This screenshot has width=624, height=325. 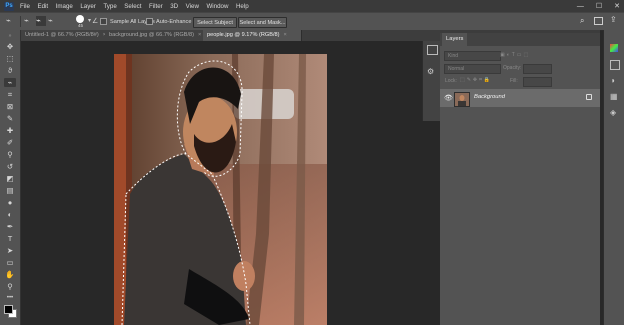 I want to click on layer-name: Background, so click(x=489, y=97).